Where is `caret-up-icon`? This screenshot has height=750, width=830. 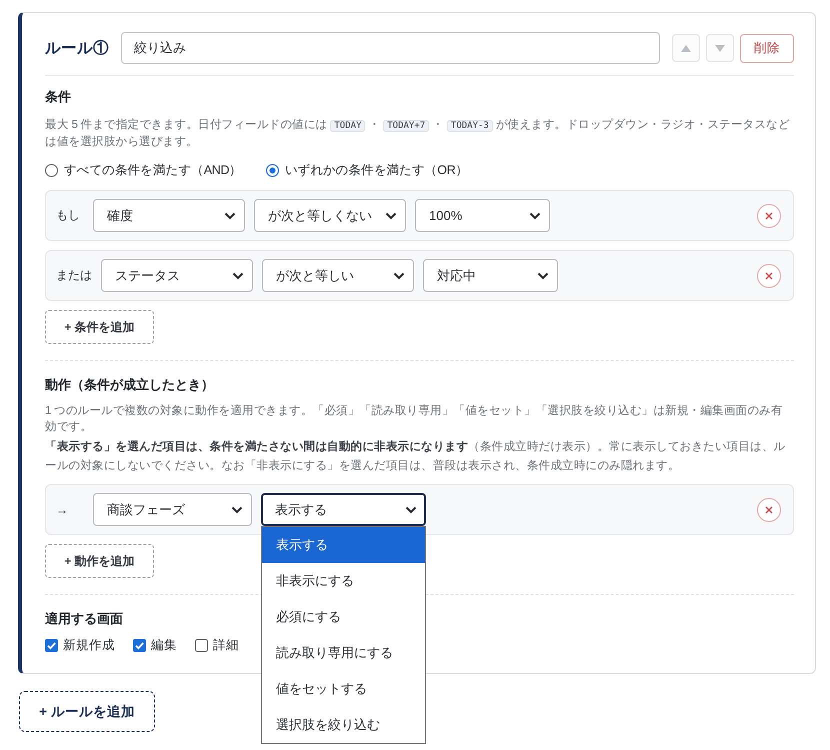
caret-up-icon is located at coordinates (686, 48).